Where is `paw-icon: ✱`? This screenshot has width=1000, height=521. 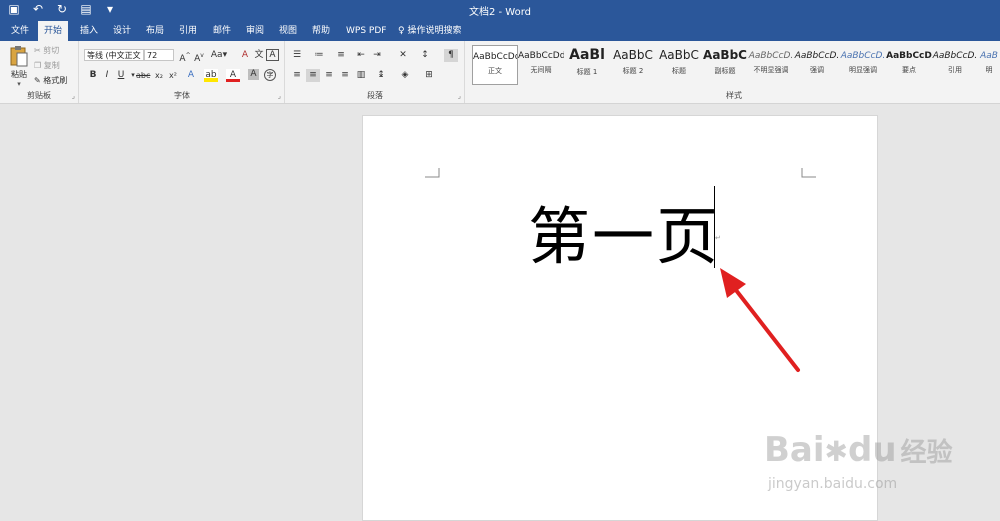
paw-icon: ✱ is located at coordinates (836, 451).